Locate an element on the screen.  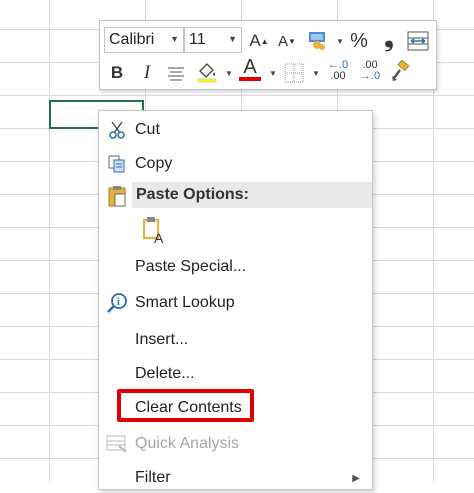
borders-button is located at coordinates (294, 73).